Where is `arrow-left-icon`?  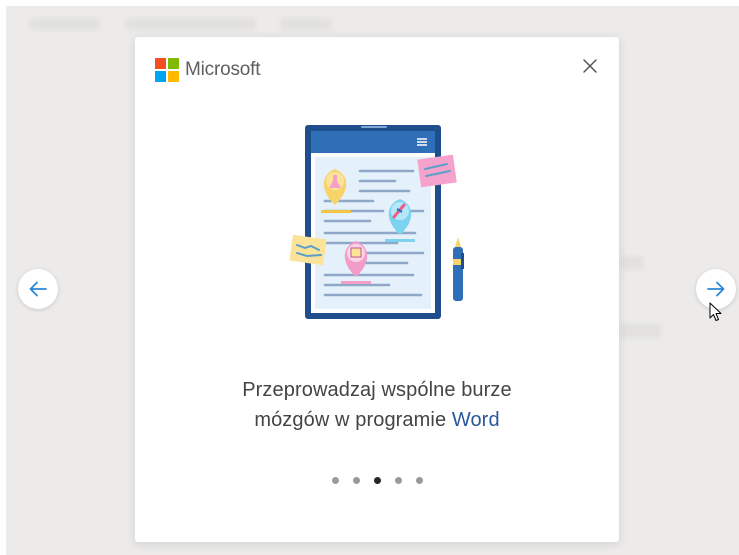
arrow-left-icon is located at coordinates (38, 289).